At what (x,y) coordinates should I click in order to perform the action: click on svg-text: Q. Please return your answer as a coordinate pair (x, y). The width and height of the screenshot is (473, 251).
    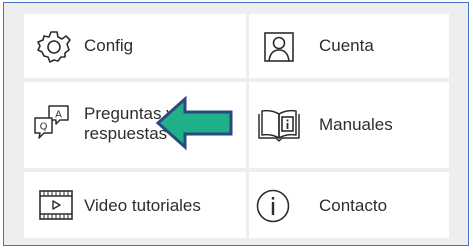
    Looking at the image, I should click on (44, 127).